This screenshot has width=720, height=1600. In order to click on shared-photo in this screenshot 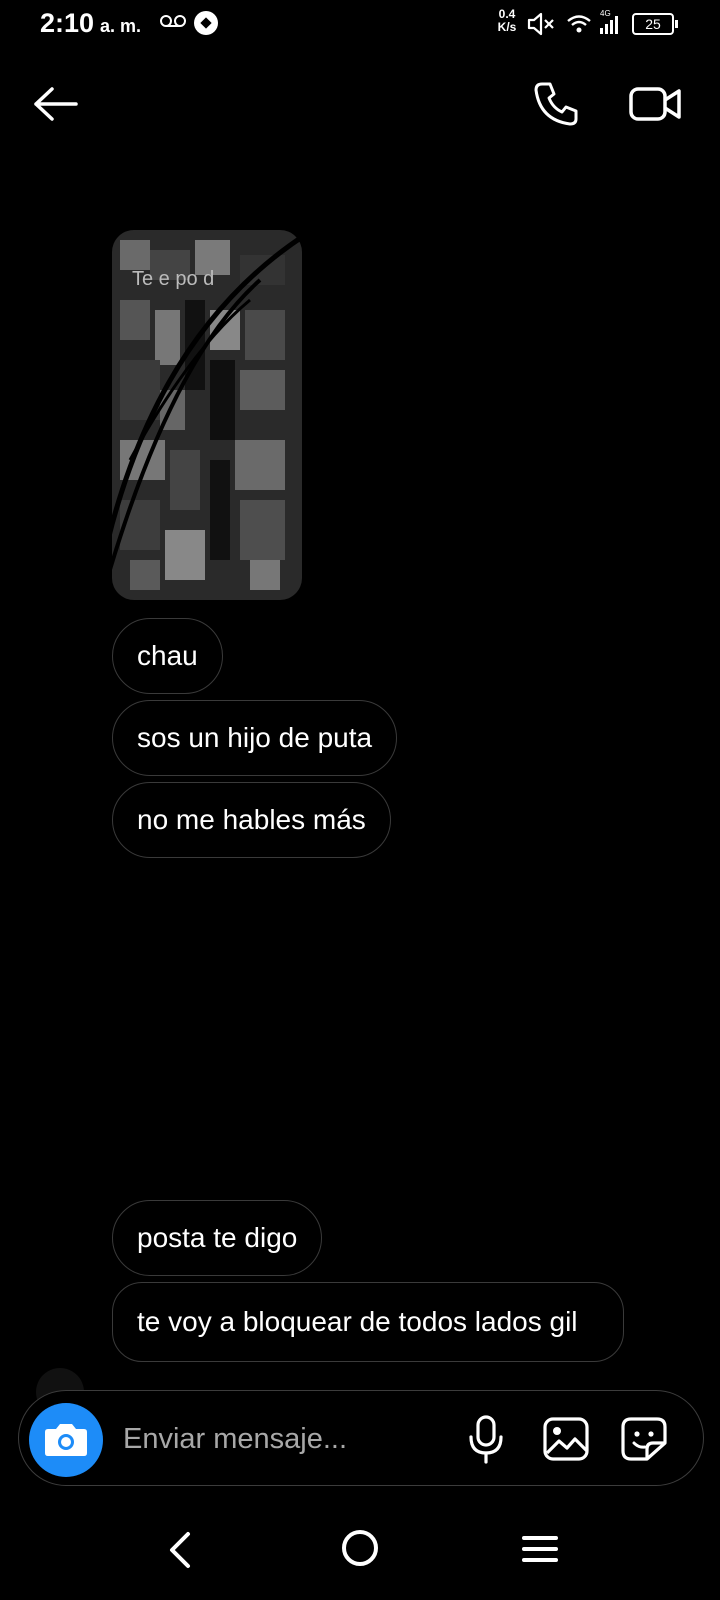, I will do `click(206, 385)`.